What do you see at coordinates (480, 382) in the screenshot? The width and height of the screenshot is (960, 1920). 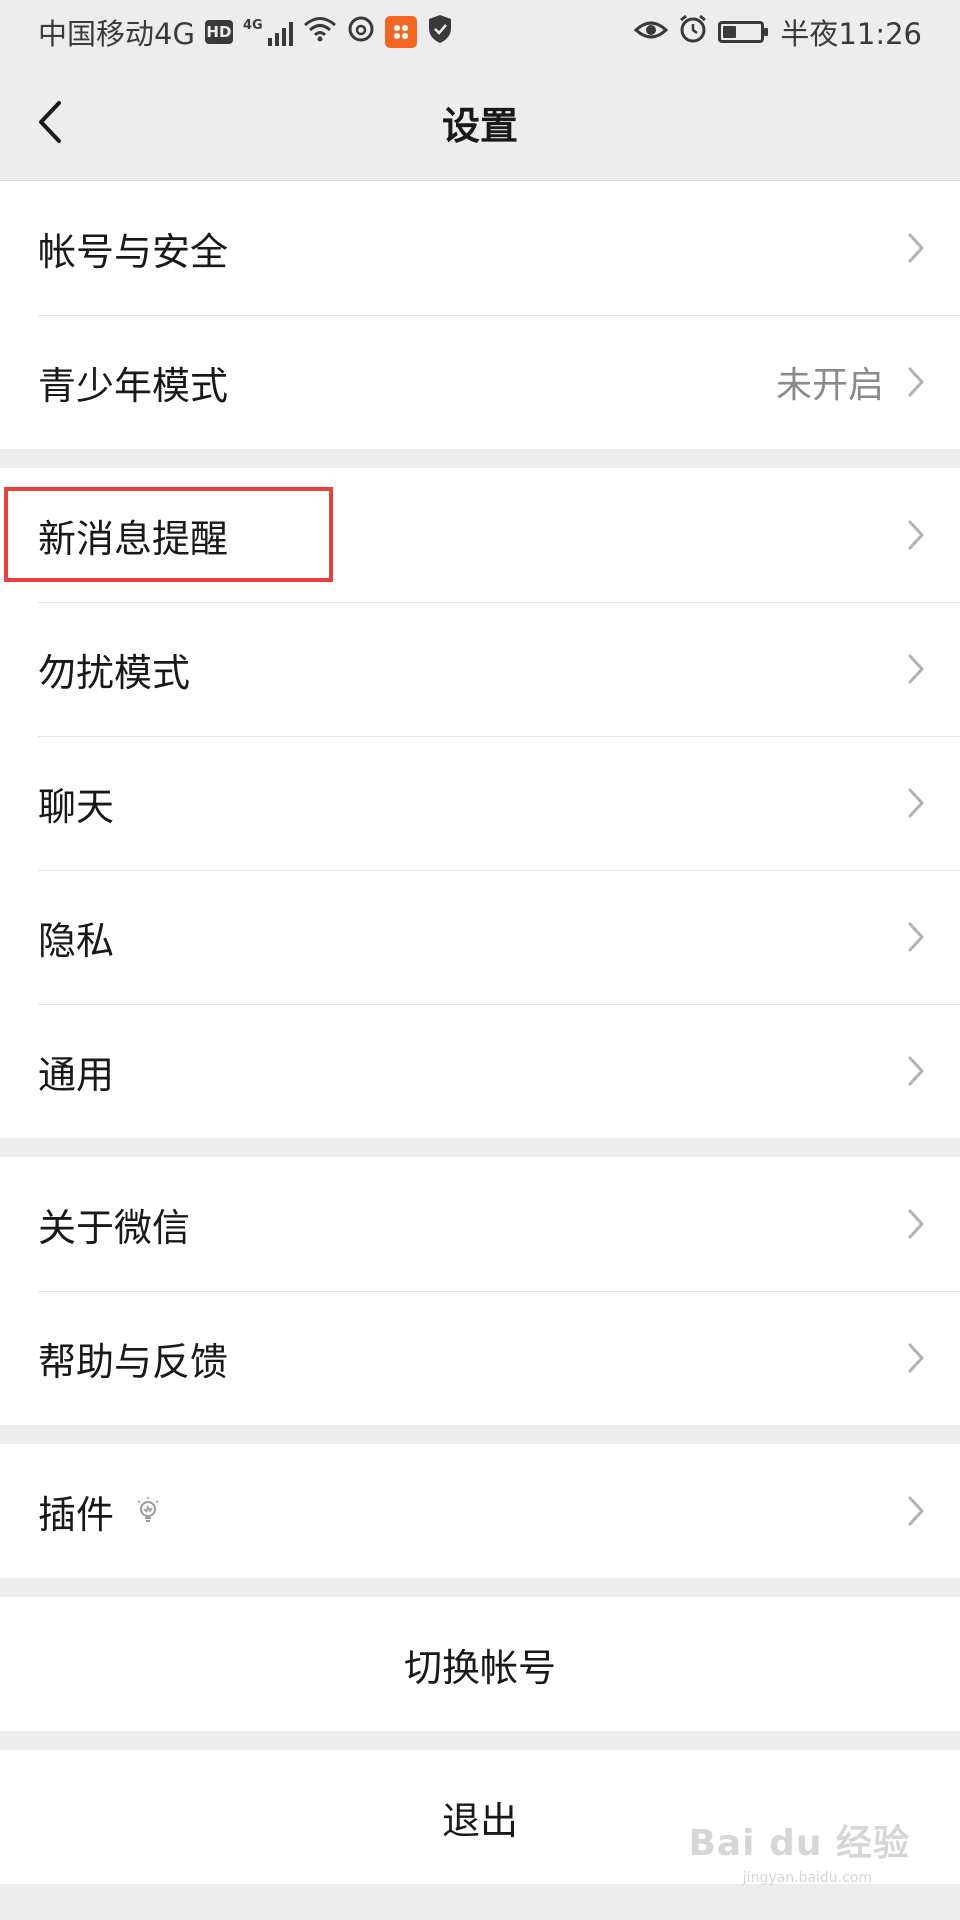 I see `settings-row-teen-mode: 青少年模式 未开启` at bounding box center [480, 382].